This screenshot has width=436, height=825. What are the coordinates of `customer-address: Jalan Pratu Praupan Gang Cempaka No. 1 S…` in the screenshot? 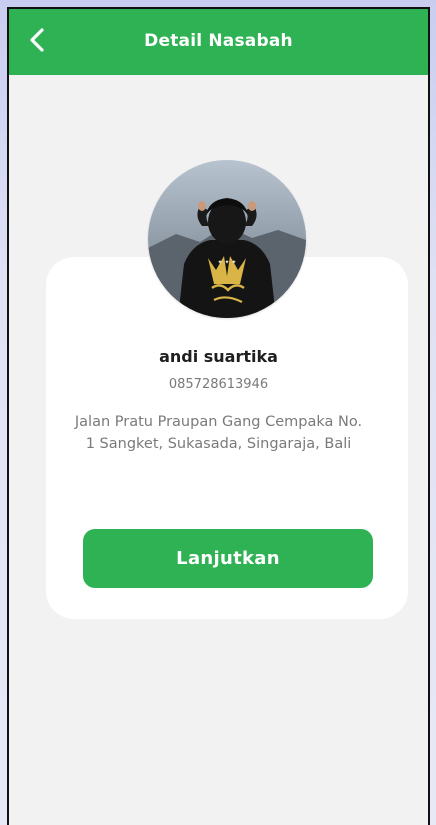 It's located at (218, 433).